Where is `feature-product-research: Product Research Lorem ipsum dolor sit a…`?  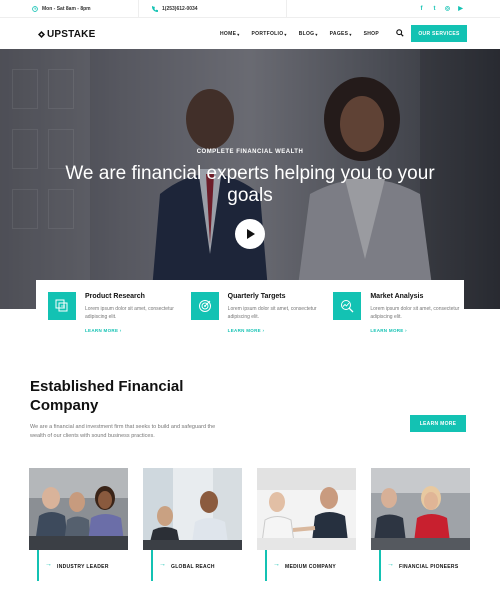 feature-product-research: Product Research Lorem ipsum dolor sit a… is located at coordinates (107, 310).